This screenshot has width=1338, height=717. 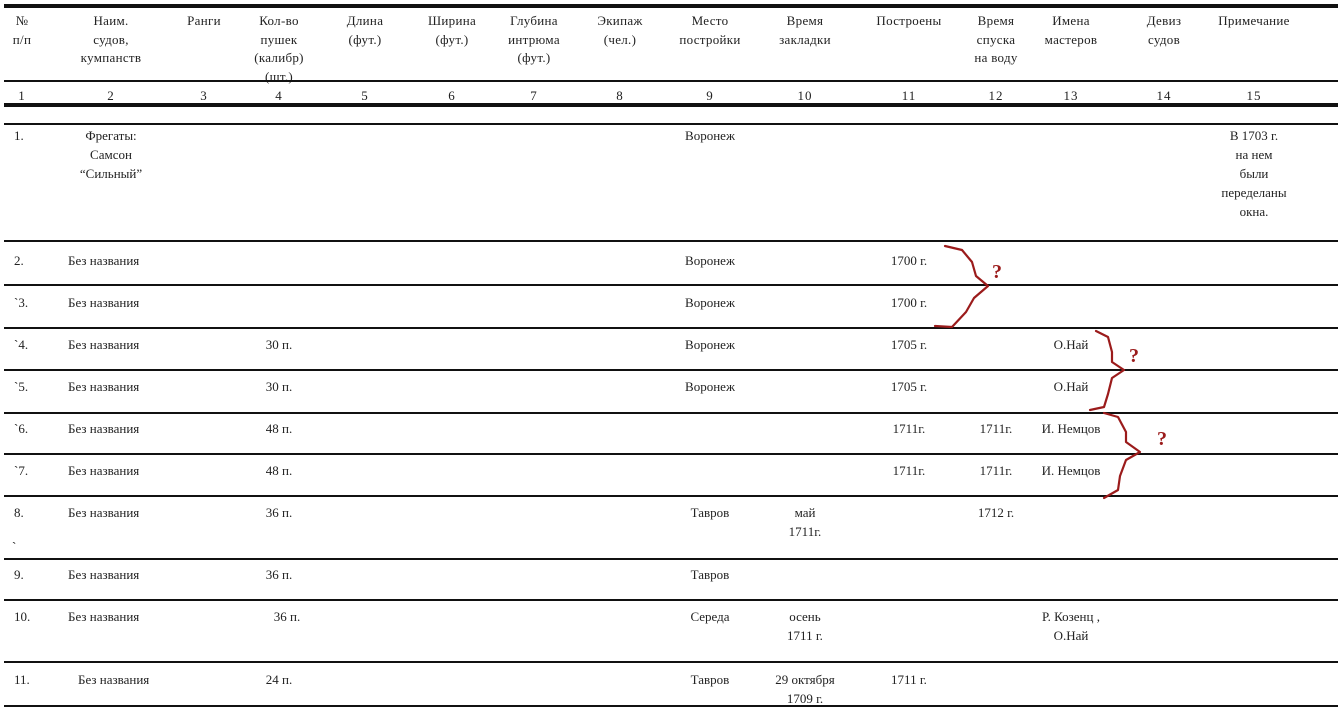 What do you see at coordinates (671, 81) in the screenshot?
I see `header-divider` at bounding box center [671, 81].